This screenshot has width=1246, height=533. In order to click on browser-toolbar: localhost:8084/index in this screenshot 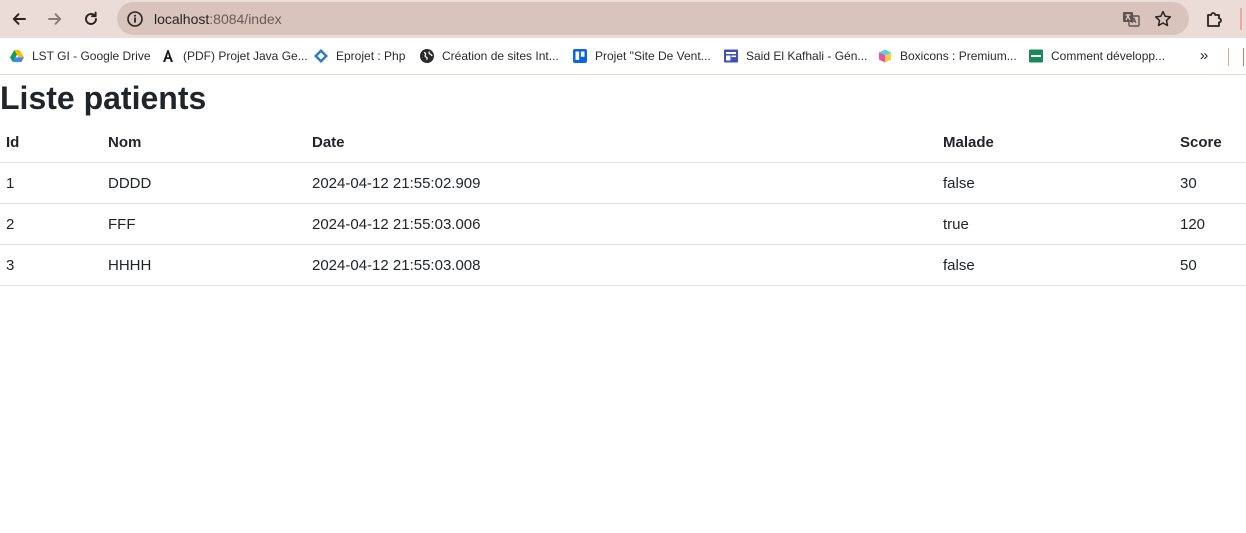, I will do `click(623, 19)`.